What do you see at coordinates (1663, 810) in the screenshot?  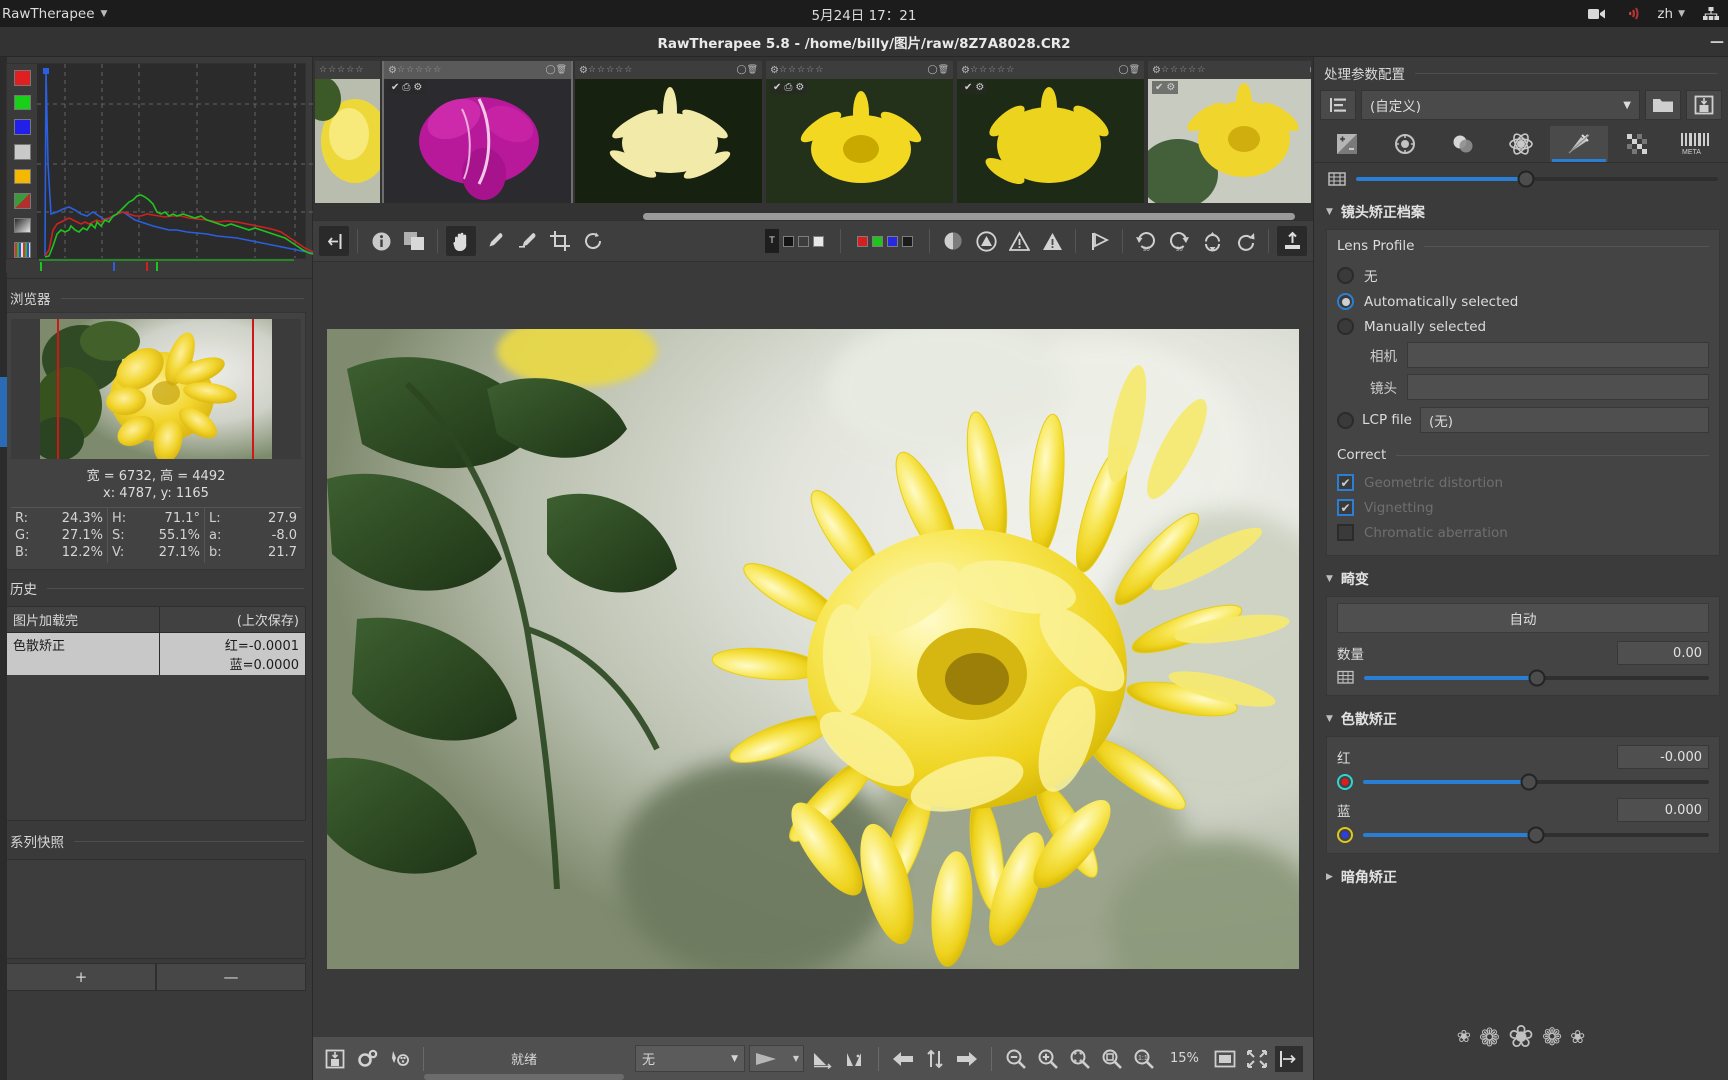 I see `adjuster-value: 0.000` at bounding box center [1663, 810].